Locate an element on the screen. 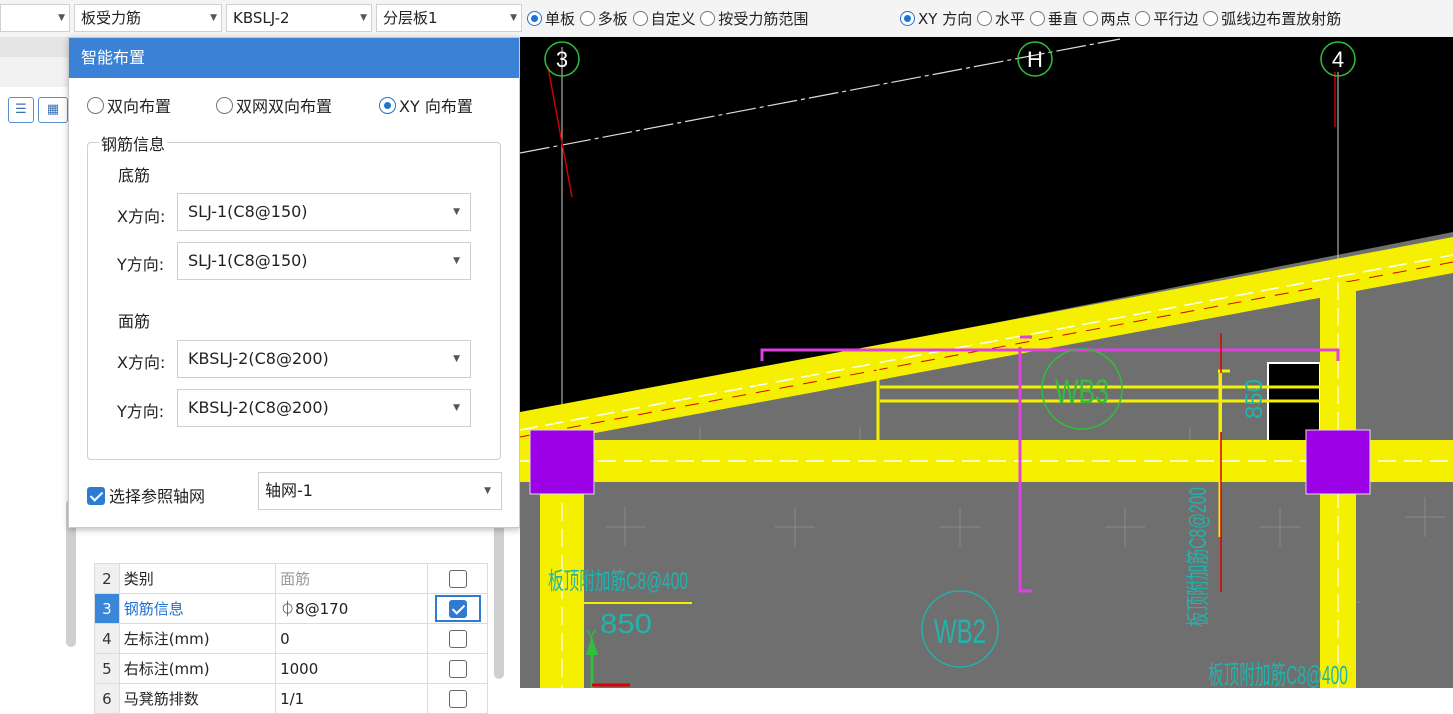 The image size is (1453, 714). property-name: 左标注(mm) is located at coordinates (197, 638).